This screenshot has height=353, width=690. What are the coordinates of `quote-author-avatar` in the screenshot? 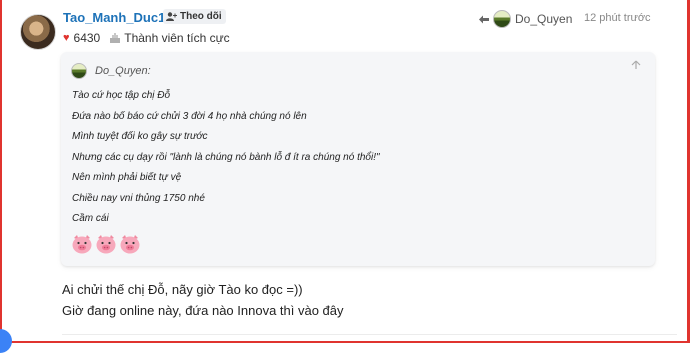 It's located at (79, 71).